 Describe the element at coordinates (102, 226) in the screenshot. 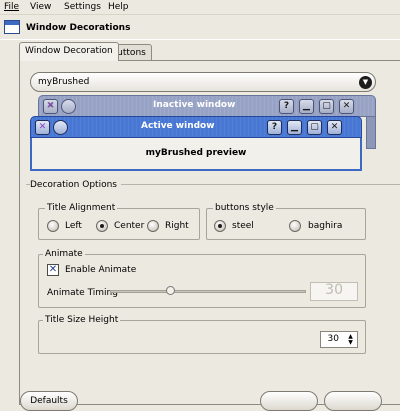

I see `align-center-radio` at that location.